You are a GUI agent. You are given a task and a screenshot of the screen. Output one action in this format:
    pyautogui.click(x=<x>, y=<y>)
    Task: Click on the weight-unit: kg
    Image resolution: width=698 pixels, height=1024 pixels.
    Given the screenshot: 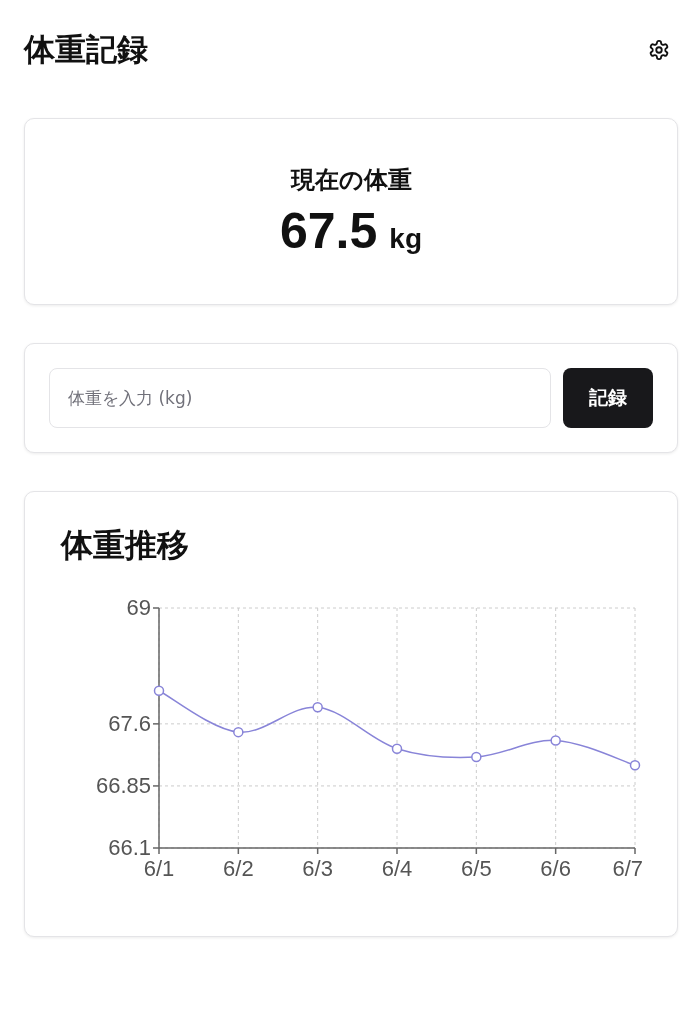 What is the action you would take?
    pyautogui.click(x=405, y=238)
    